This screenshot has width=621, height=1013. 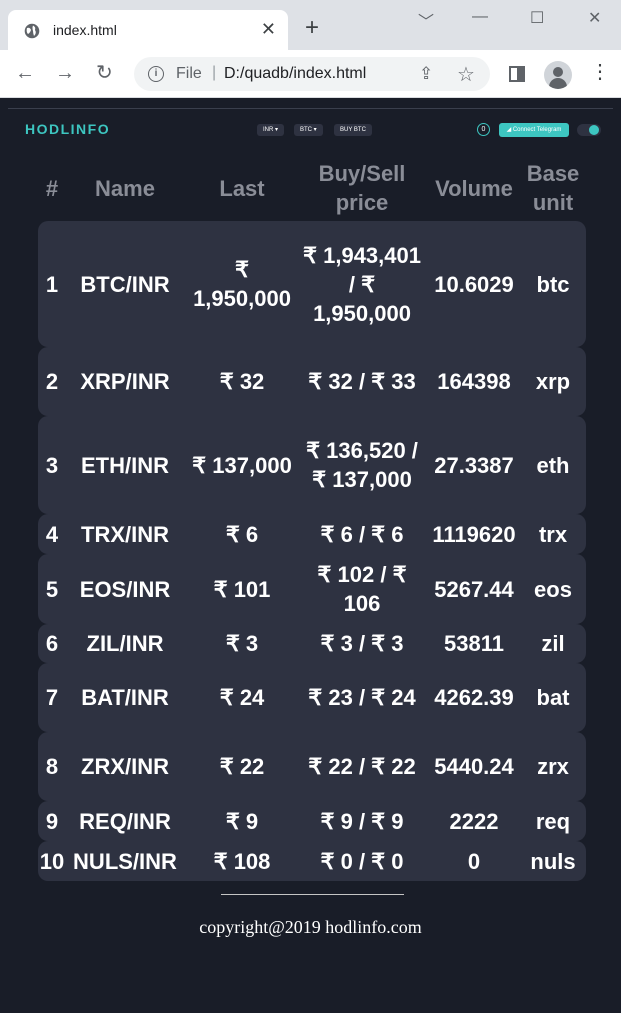 What do you see at coordinates (52, 589) in the screenshot?
I see `cell-index: 5` at bounding box center [52, 589].